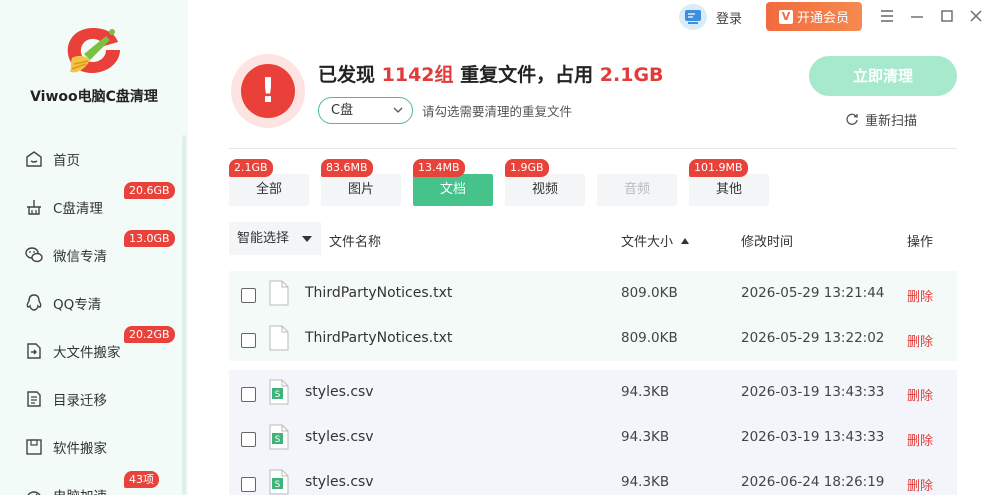 This screenshot has width=990, height=495. Describe the element at coordinates (976, 16) in the screenshot. I see `close-icon` at that location.